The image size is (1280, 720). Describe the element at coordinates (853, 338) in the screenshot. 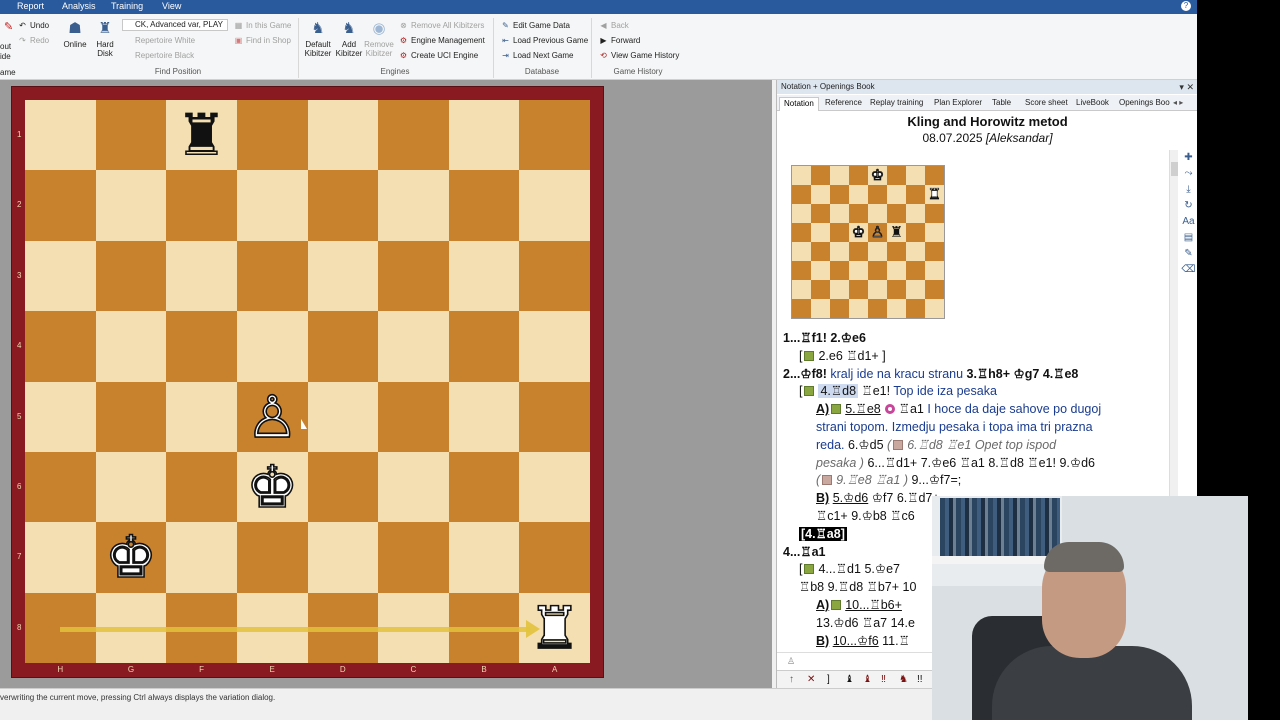

I see `move: ♔e6` at that location.